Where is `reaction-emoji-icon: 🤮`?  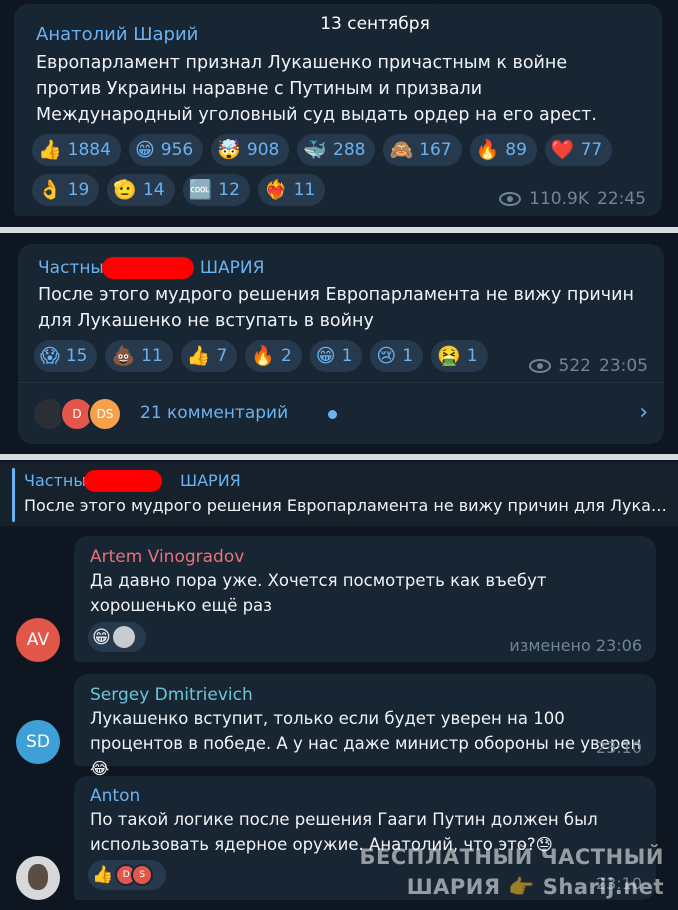 reaction-emoji-icon: 🤮 is located at coordinates (449, 355).